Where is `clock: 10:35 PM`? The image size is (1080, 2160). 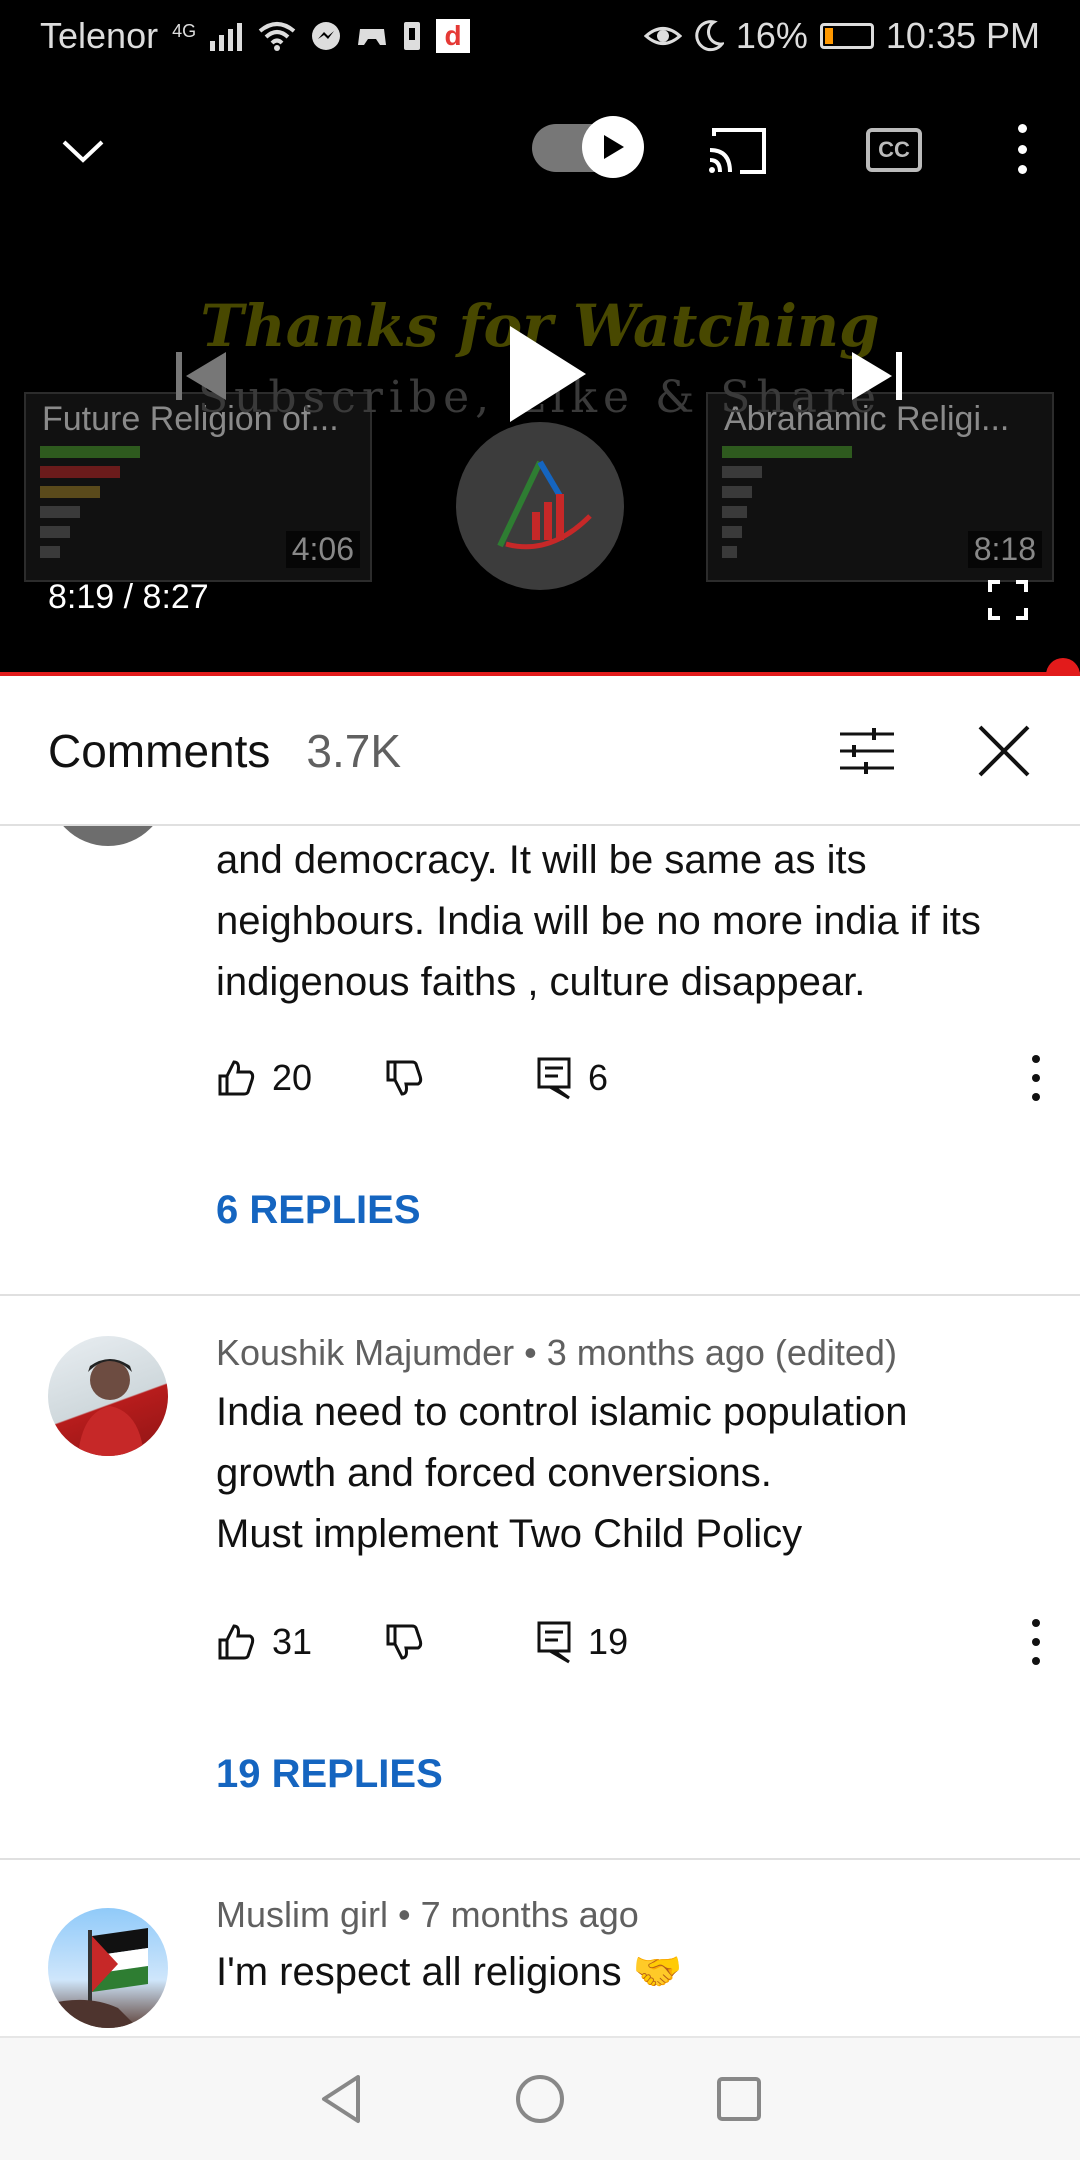
clock: 10:35 PM is located at coordinates (962, 35).